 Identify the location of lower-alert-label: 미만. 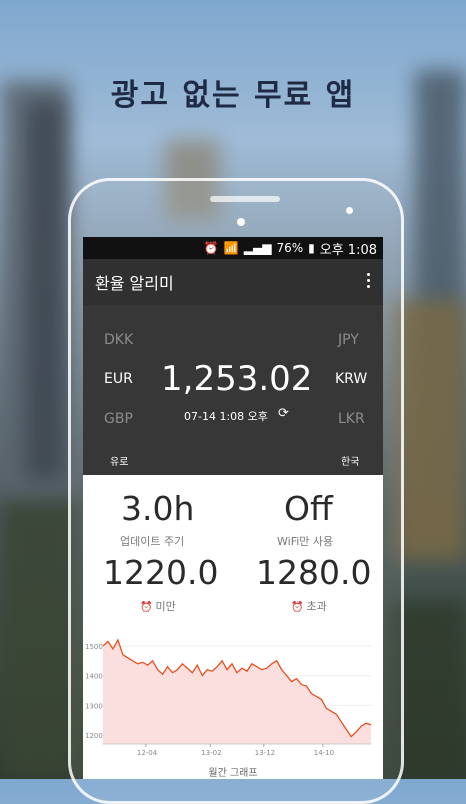
(165, 606).